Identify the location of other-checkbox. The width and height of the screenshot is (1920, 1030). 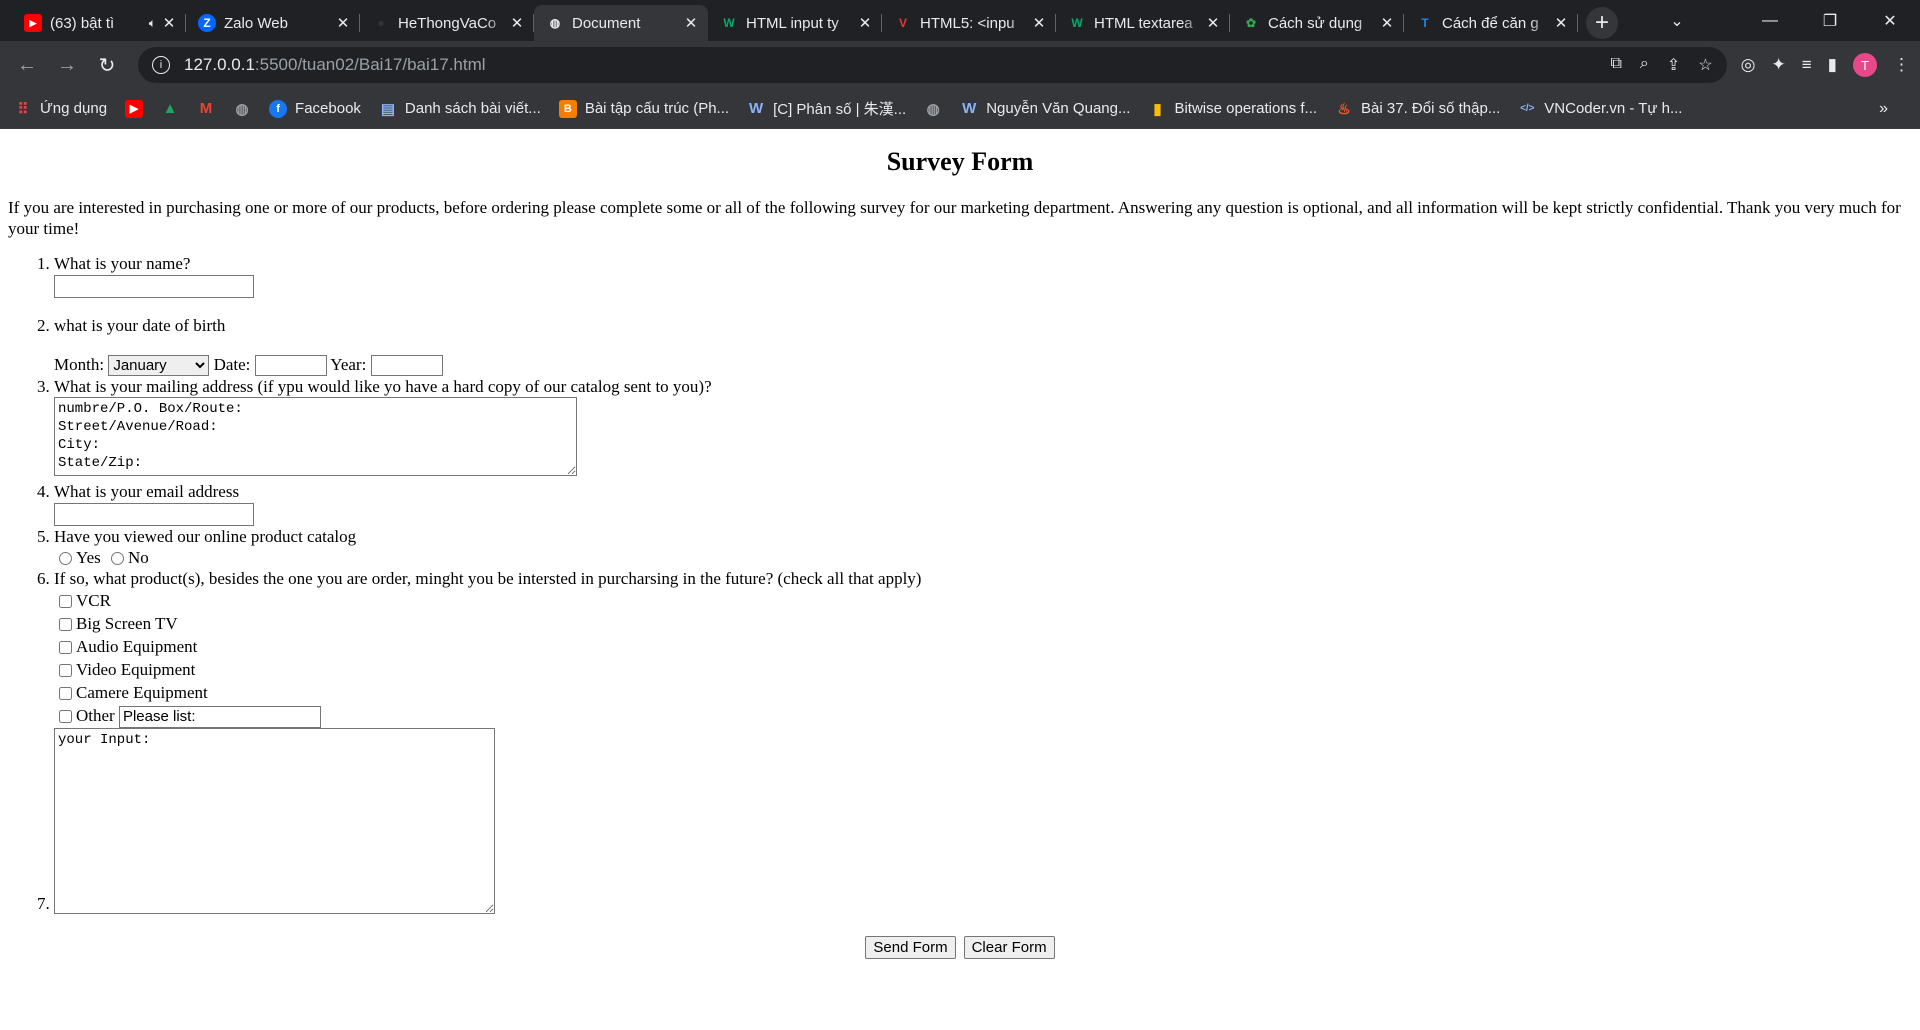
(65, 717).